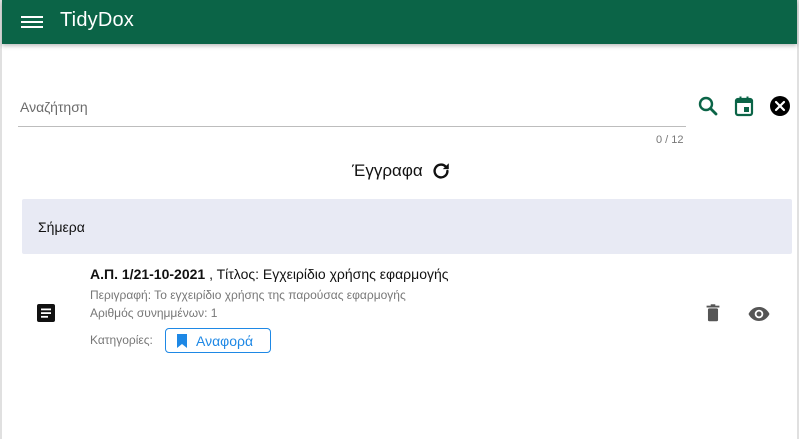 This screenshot has height=439, width=799. I want to click on search-field, so click(352, 107).